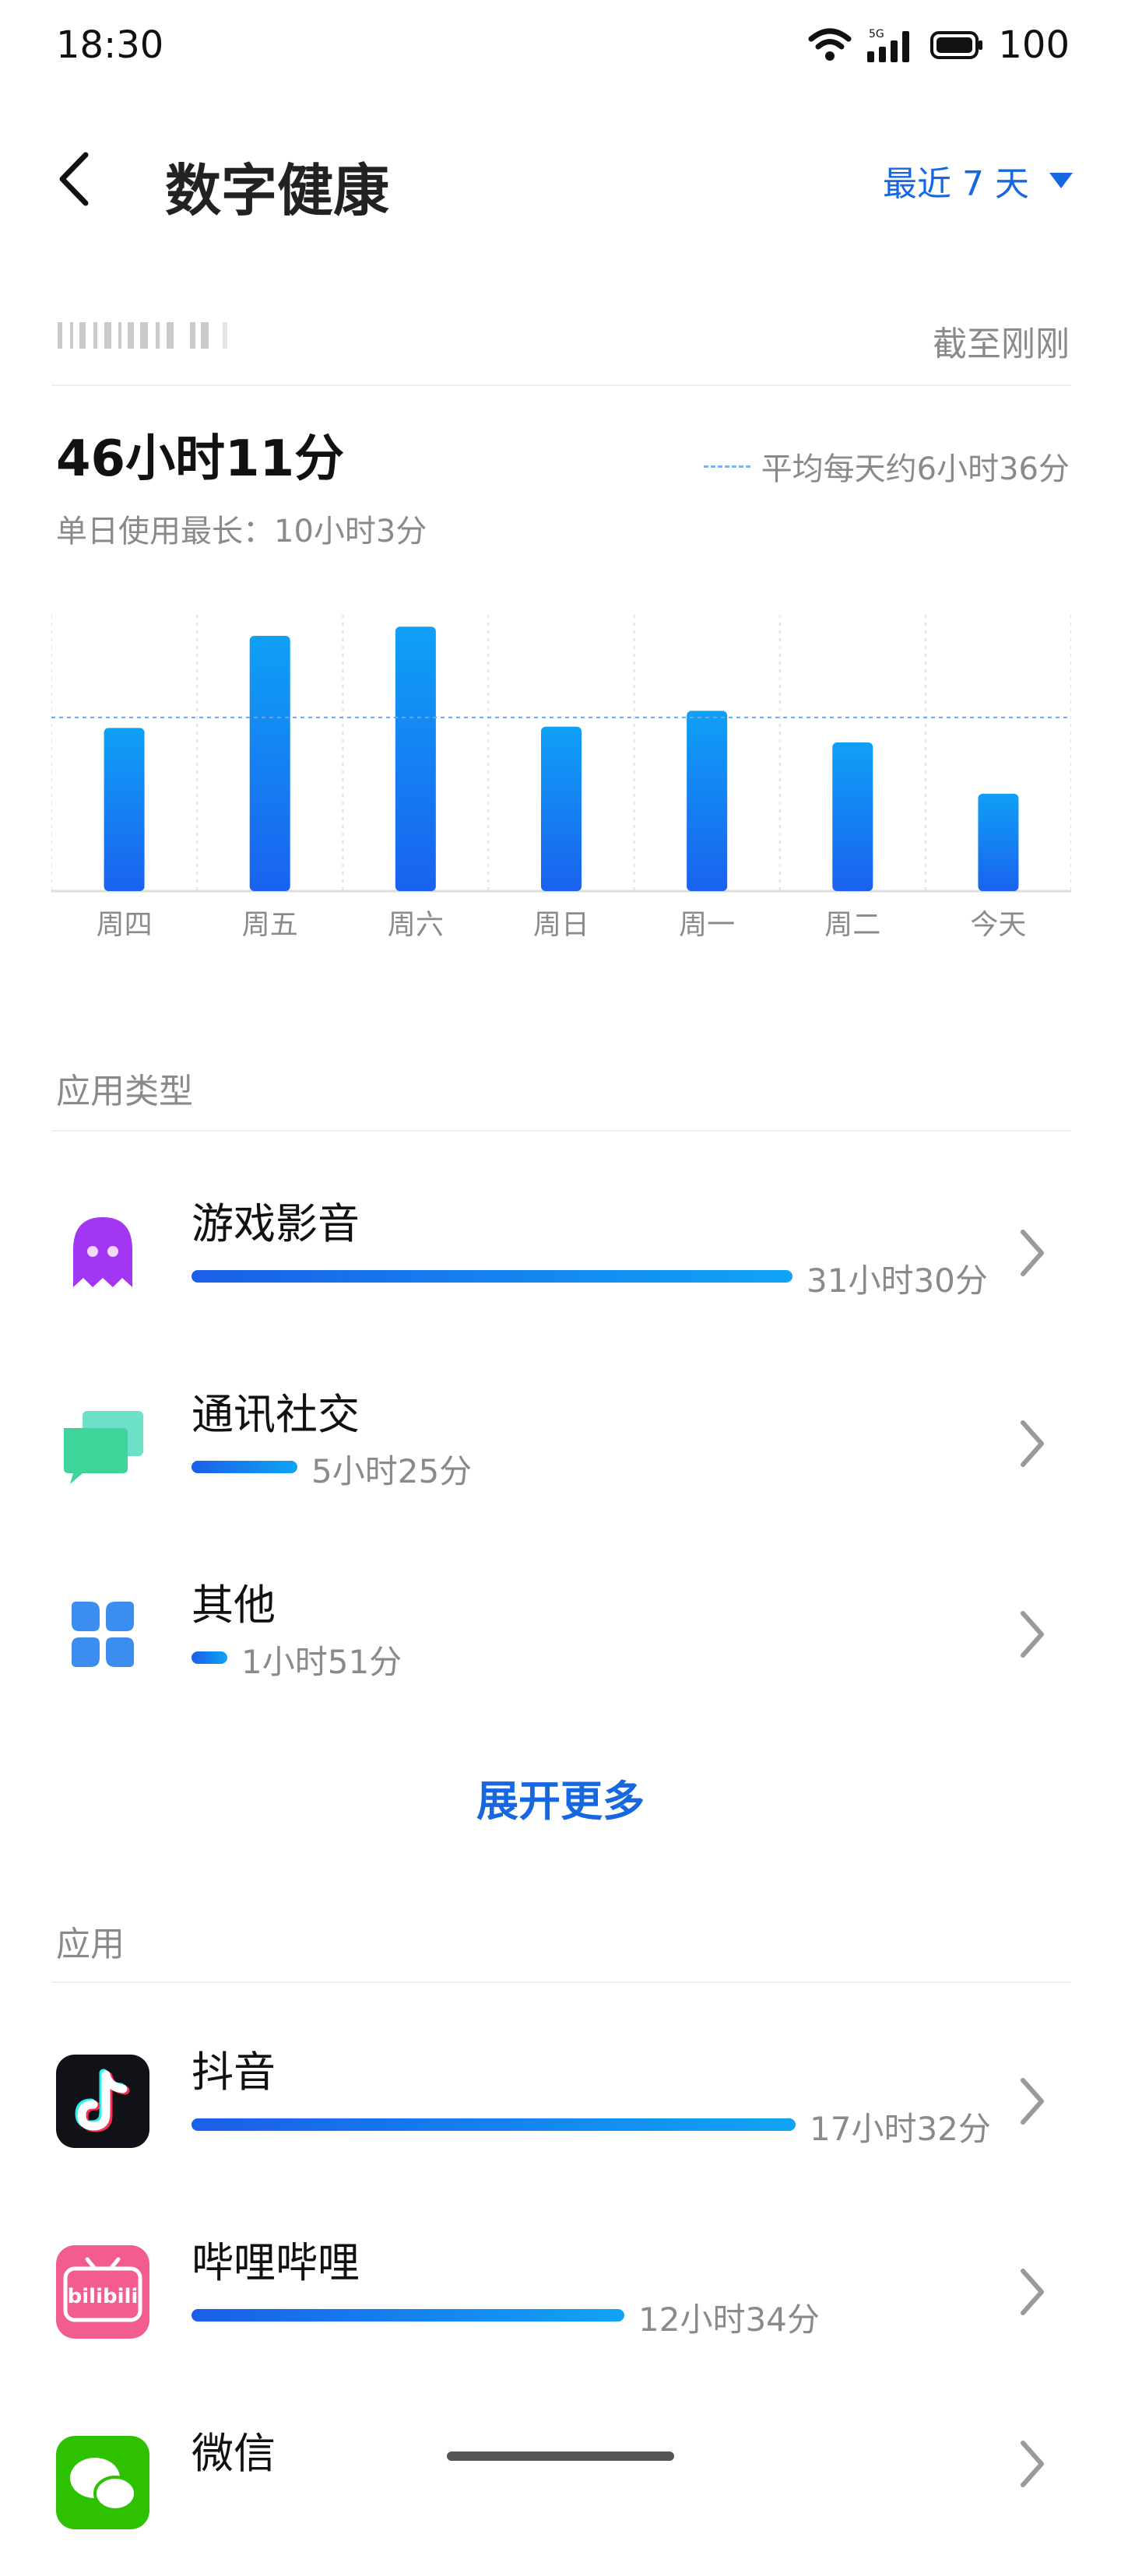 The width and height of the screenshot is (1121, 2576). I want to click on chat-bubbles-icon, so click(103, 1448).